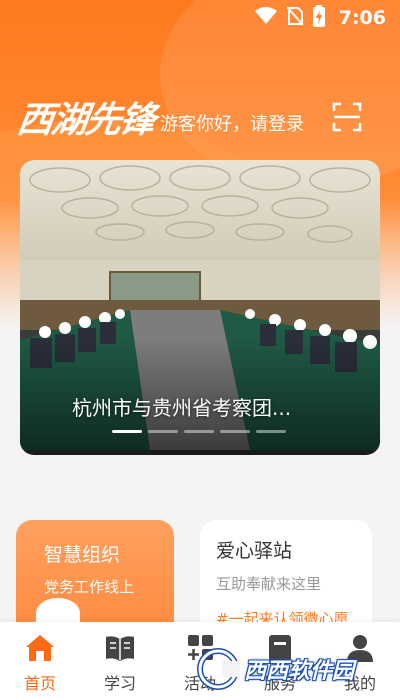 The height and width of the screenshot is (700, 400). I want to click on nav-label: 活动, so click(199, 683).